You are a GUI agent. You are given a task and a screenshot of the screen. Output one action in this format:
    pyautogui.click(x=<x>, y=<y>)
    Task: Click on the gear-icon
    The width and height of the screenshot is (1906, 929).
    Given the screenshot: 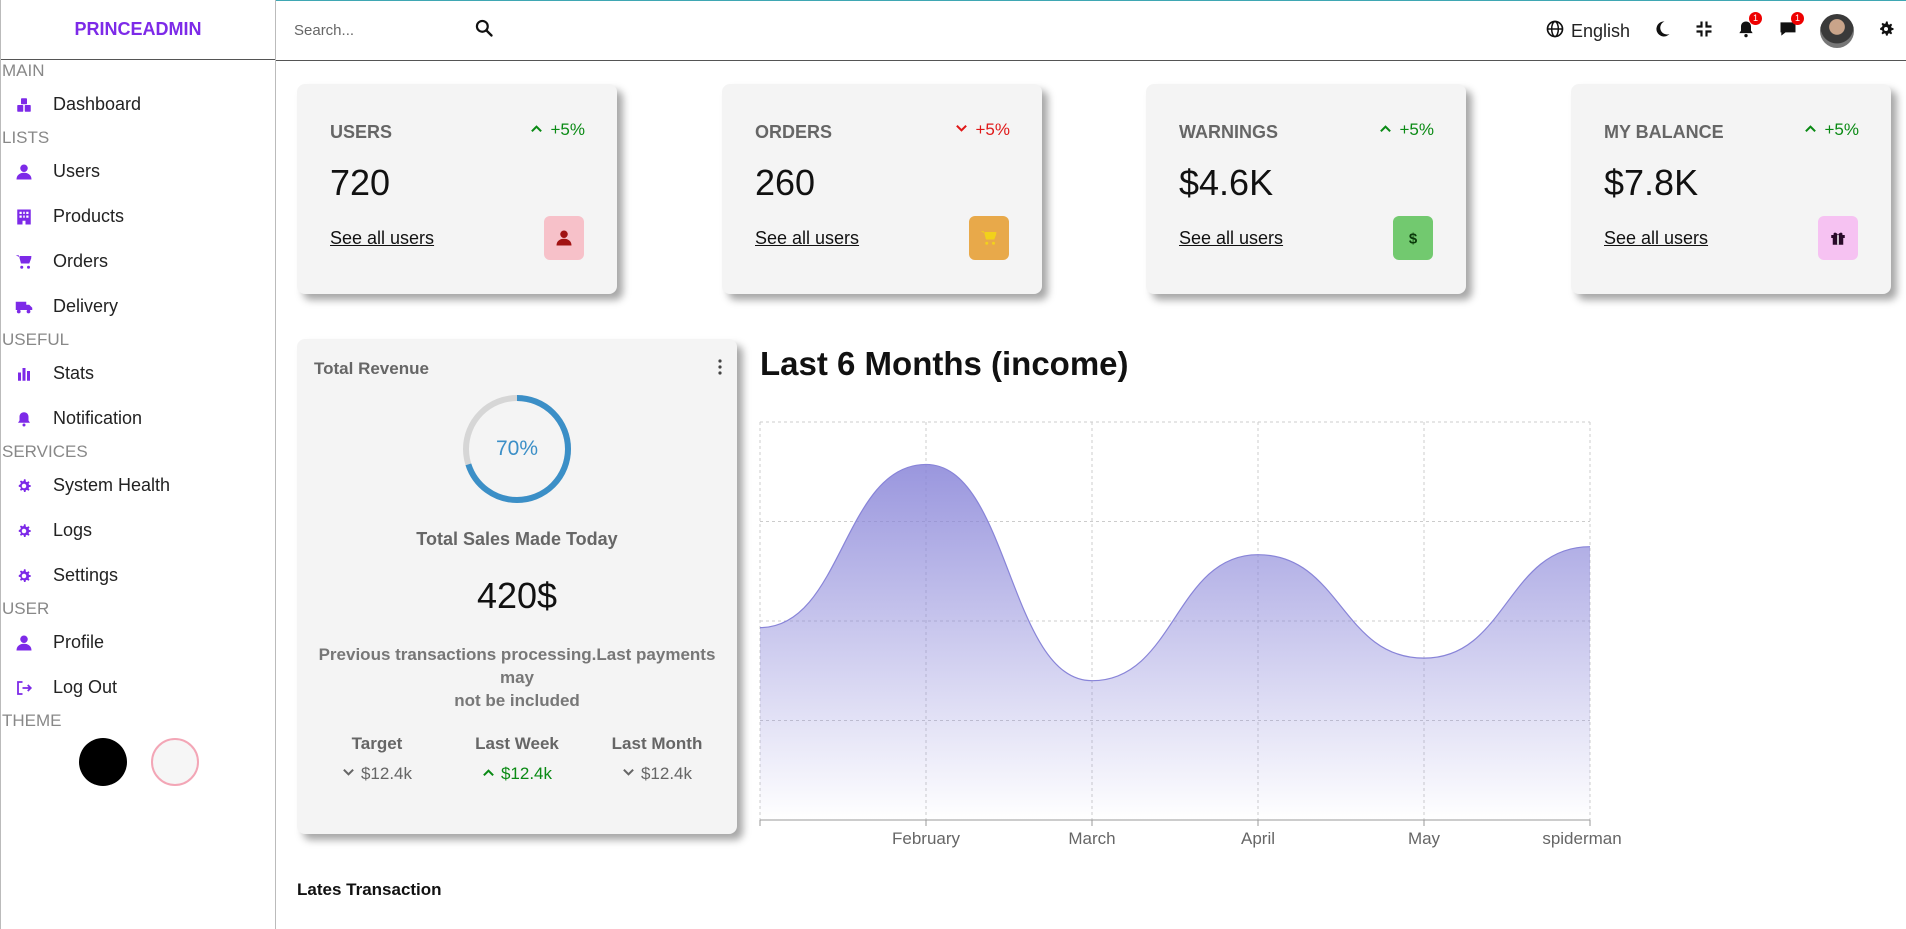 What is the action you would take?
    pyautogui.click(x=24, y=576)
    